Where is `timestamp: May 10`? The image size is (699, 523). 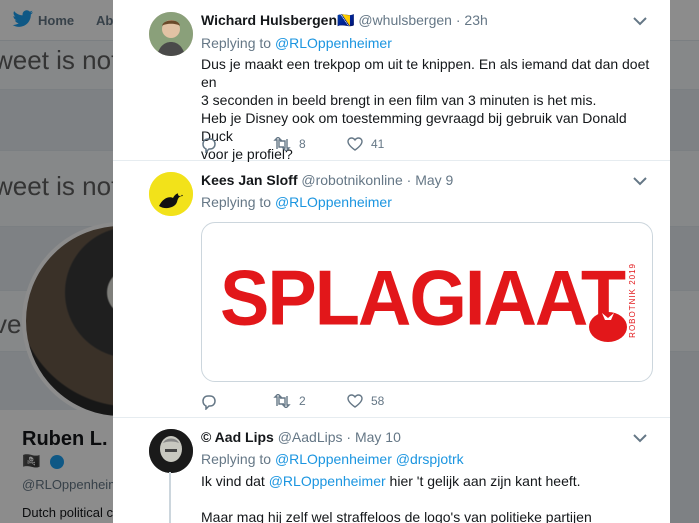
timestamp: May 10 is located at coordinates (378, 437).